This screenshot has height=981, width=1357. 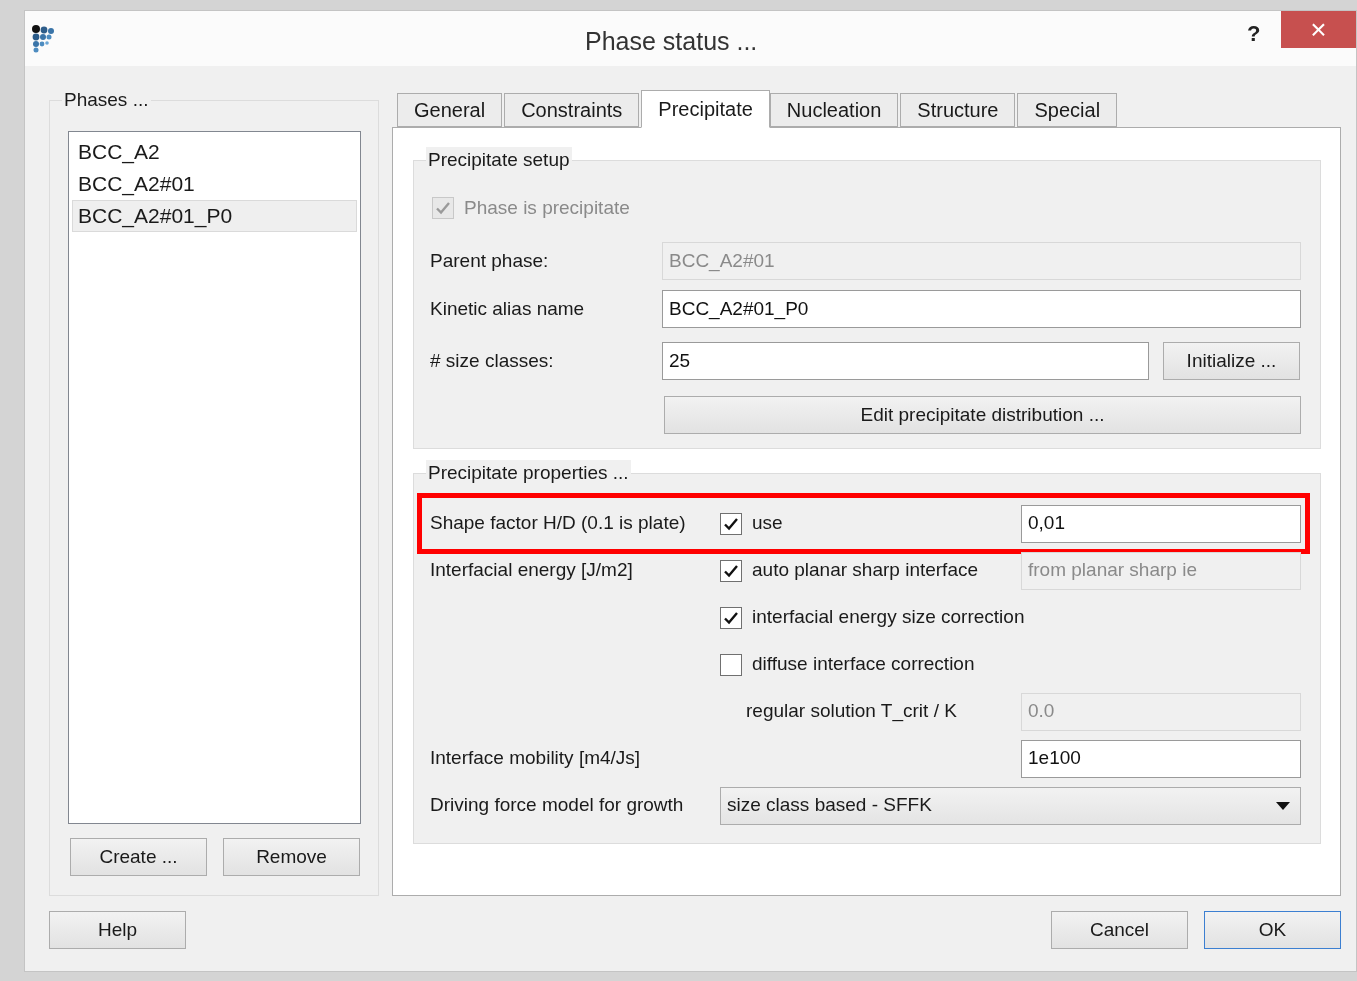 What do you see at coordinates (851, 711) in the screenshot?
I see `field-label: regular solution T_crit / K` at bounding box center [851, 711].